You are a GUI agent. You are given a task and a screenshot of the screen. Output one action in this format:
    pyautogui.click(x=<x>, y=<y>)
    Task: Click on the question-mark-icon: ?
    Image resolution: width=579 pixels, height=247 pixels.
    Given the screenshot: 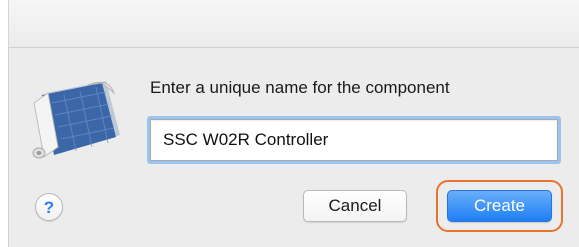 What is the action you would take?
    pyautogui.click(x=49, y=207)
    